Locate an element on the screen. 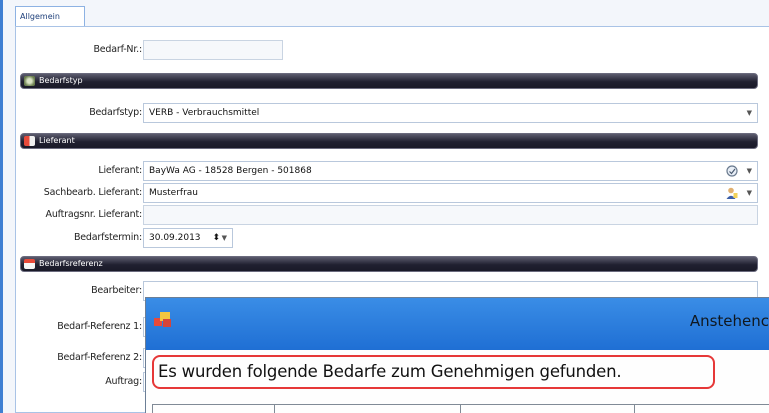  lieferant-value: BayWa AG - 18528 Bergen - 501868 is located at coordinates (230, 171).